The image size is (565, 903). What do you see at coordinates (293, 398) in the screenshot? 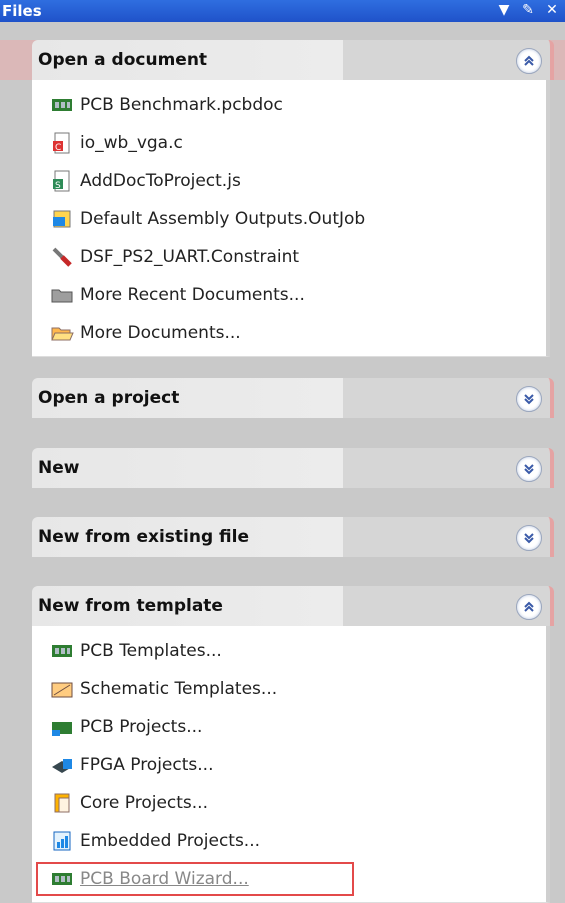
I see `section-header-open-project: Open a project` at bounding box center [293, 398].